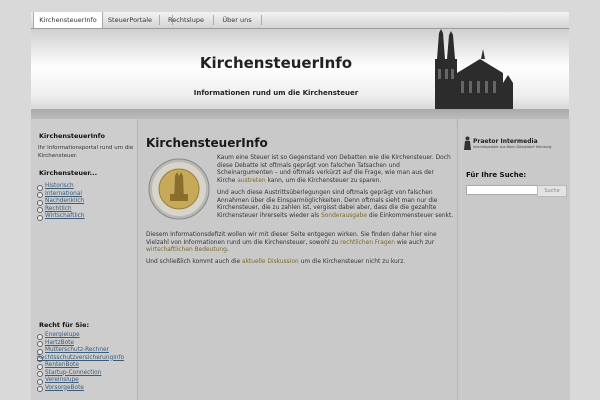 Image resolution: width=600 pixels, height=400 pixels. I want to click on sidebar-law-heading: Recht für Sie:, so click(64, 325).